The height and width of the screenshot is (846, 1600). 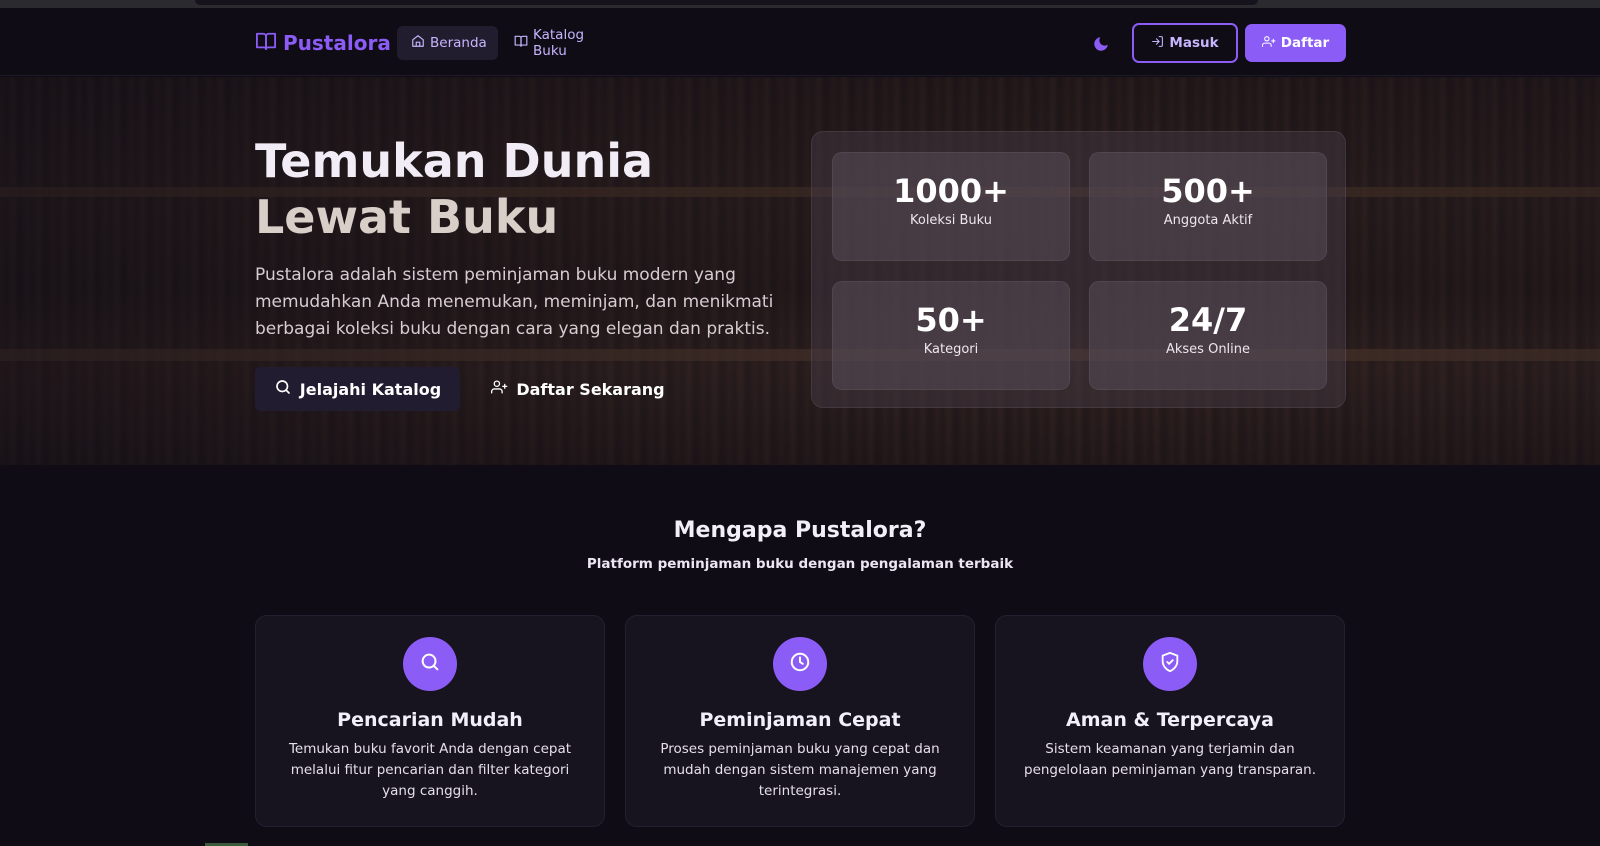 I want to click on stat-label: Anggota Aktif, so click(x=1208, y=220).